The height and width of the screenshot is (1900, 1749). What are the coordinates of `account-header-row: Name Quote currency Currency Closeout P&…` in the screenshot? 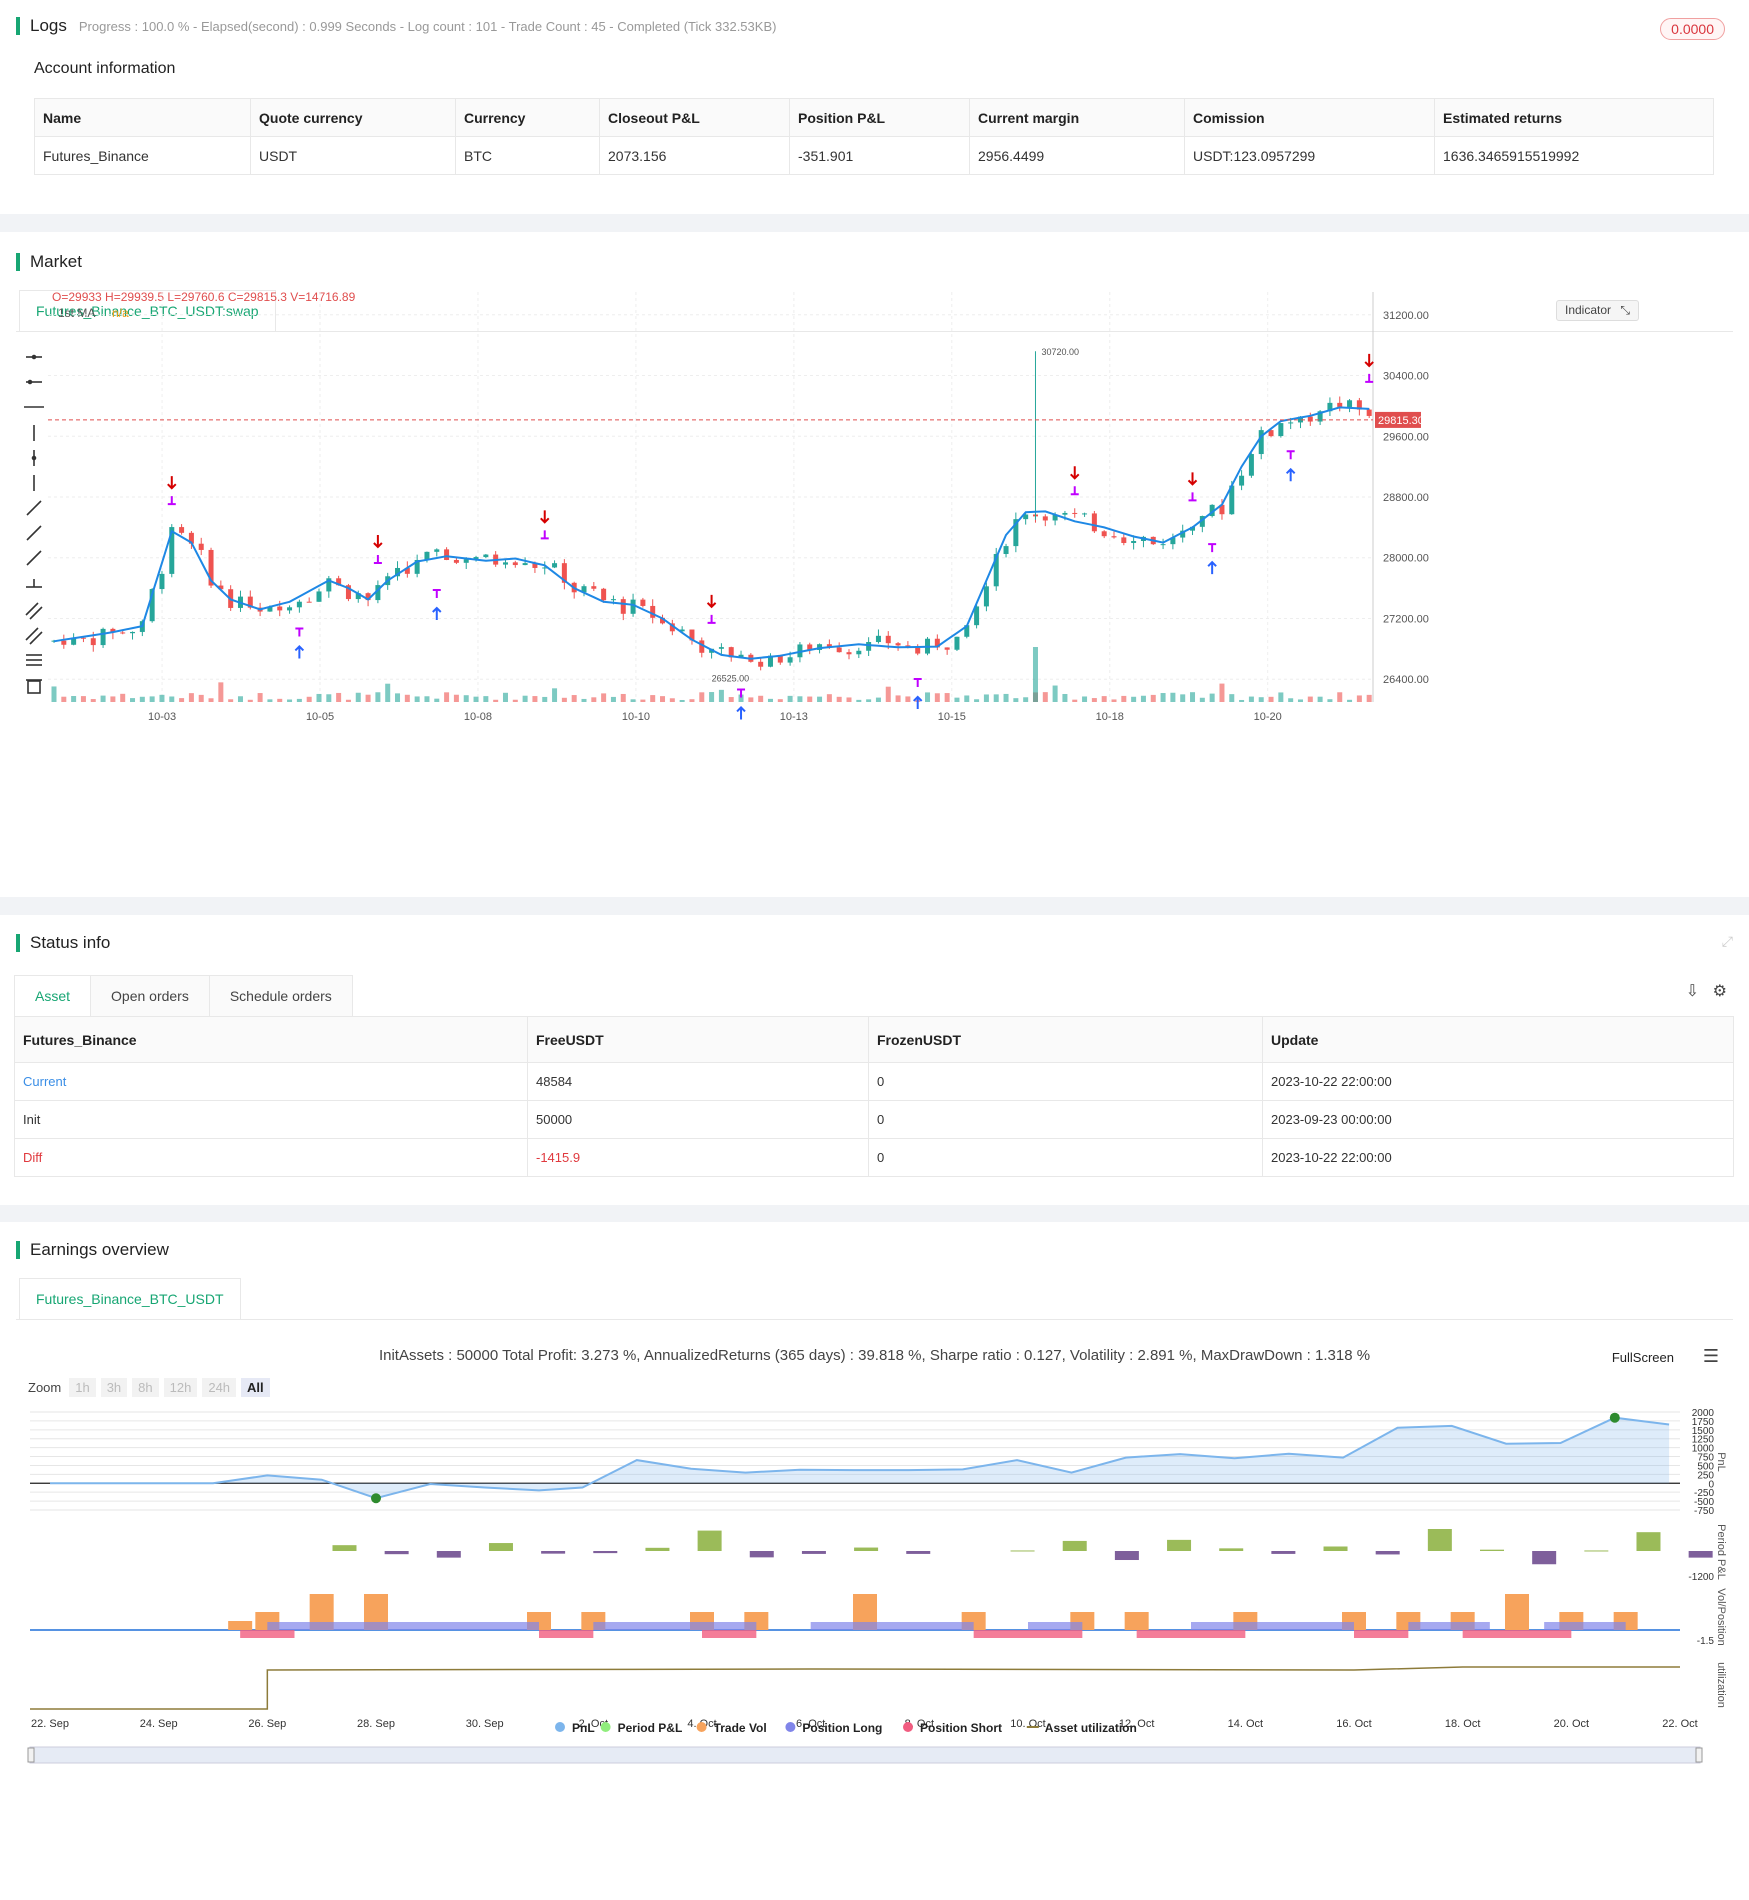 It's located at (874, 117).